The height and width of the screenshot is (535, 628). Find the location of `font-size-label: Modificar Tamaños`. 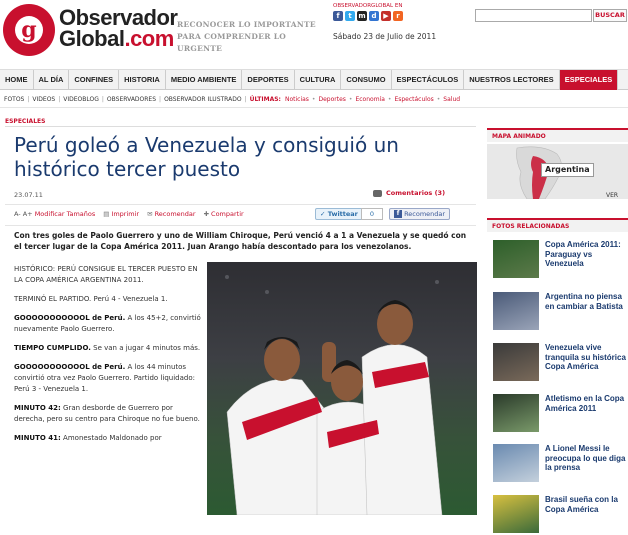

font-size-label: Modificar Tamaños is located at coordinates (65, 214).